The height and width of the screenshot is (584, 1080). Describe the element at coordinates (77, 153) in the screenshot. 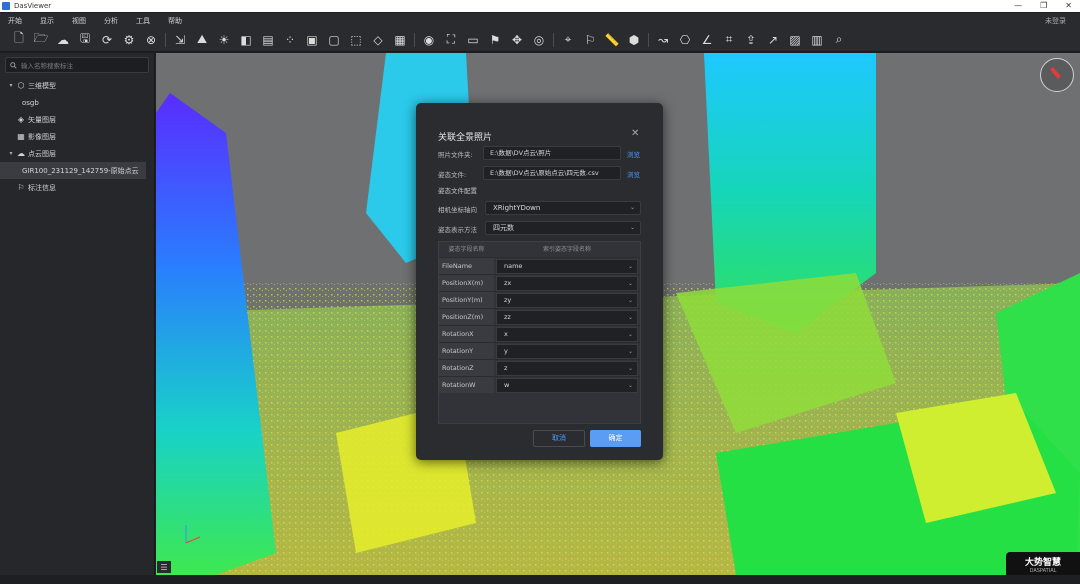

I see `tree-item: ▾ ☁ 点云图层` at that location.